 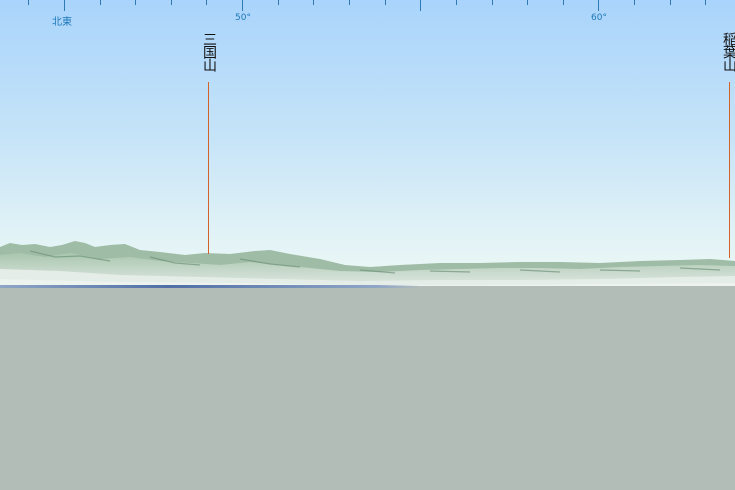 What do you see at coordinates (62, 22) in the screenshot?
I see `compass-direction-label: 北東` at bounding box center [62, 22].